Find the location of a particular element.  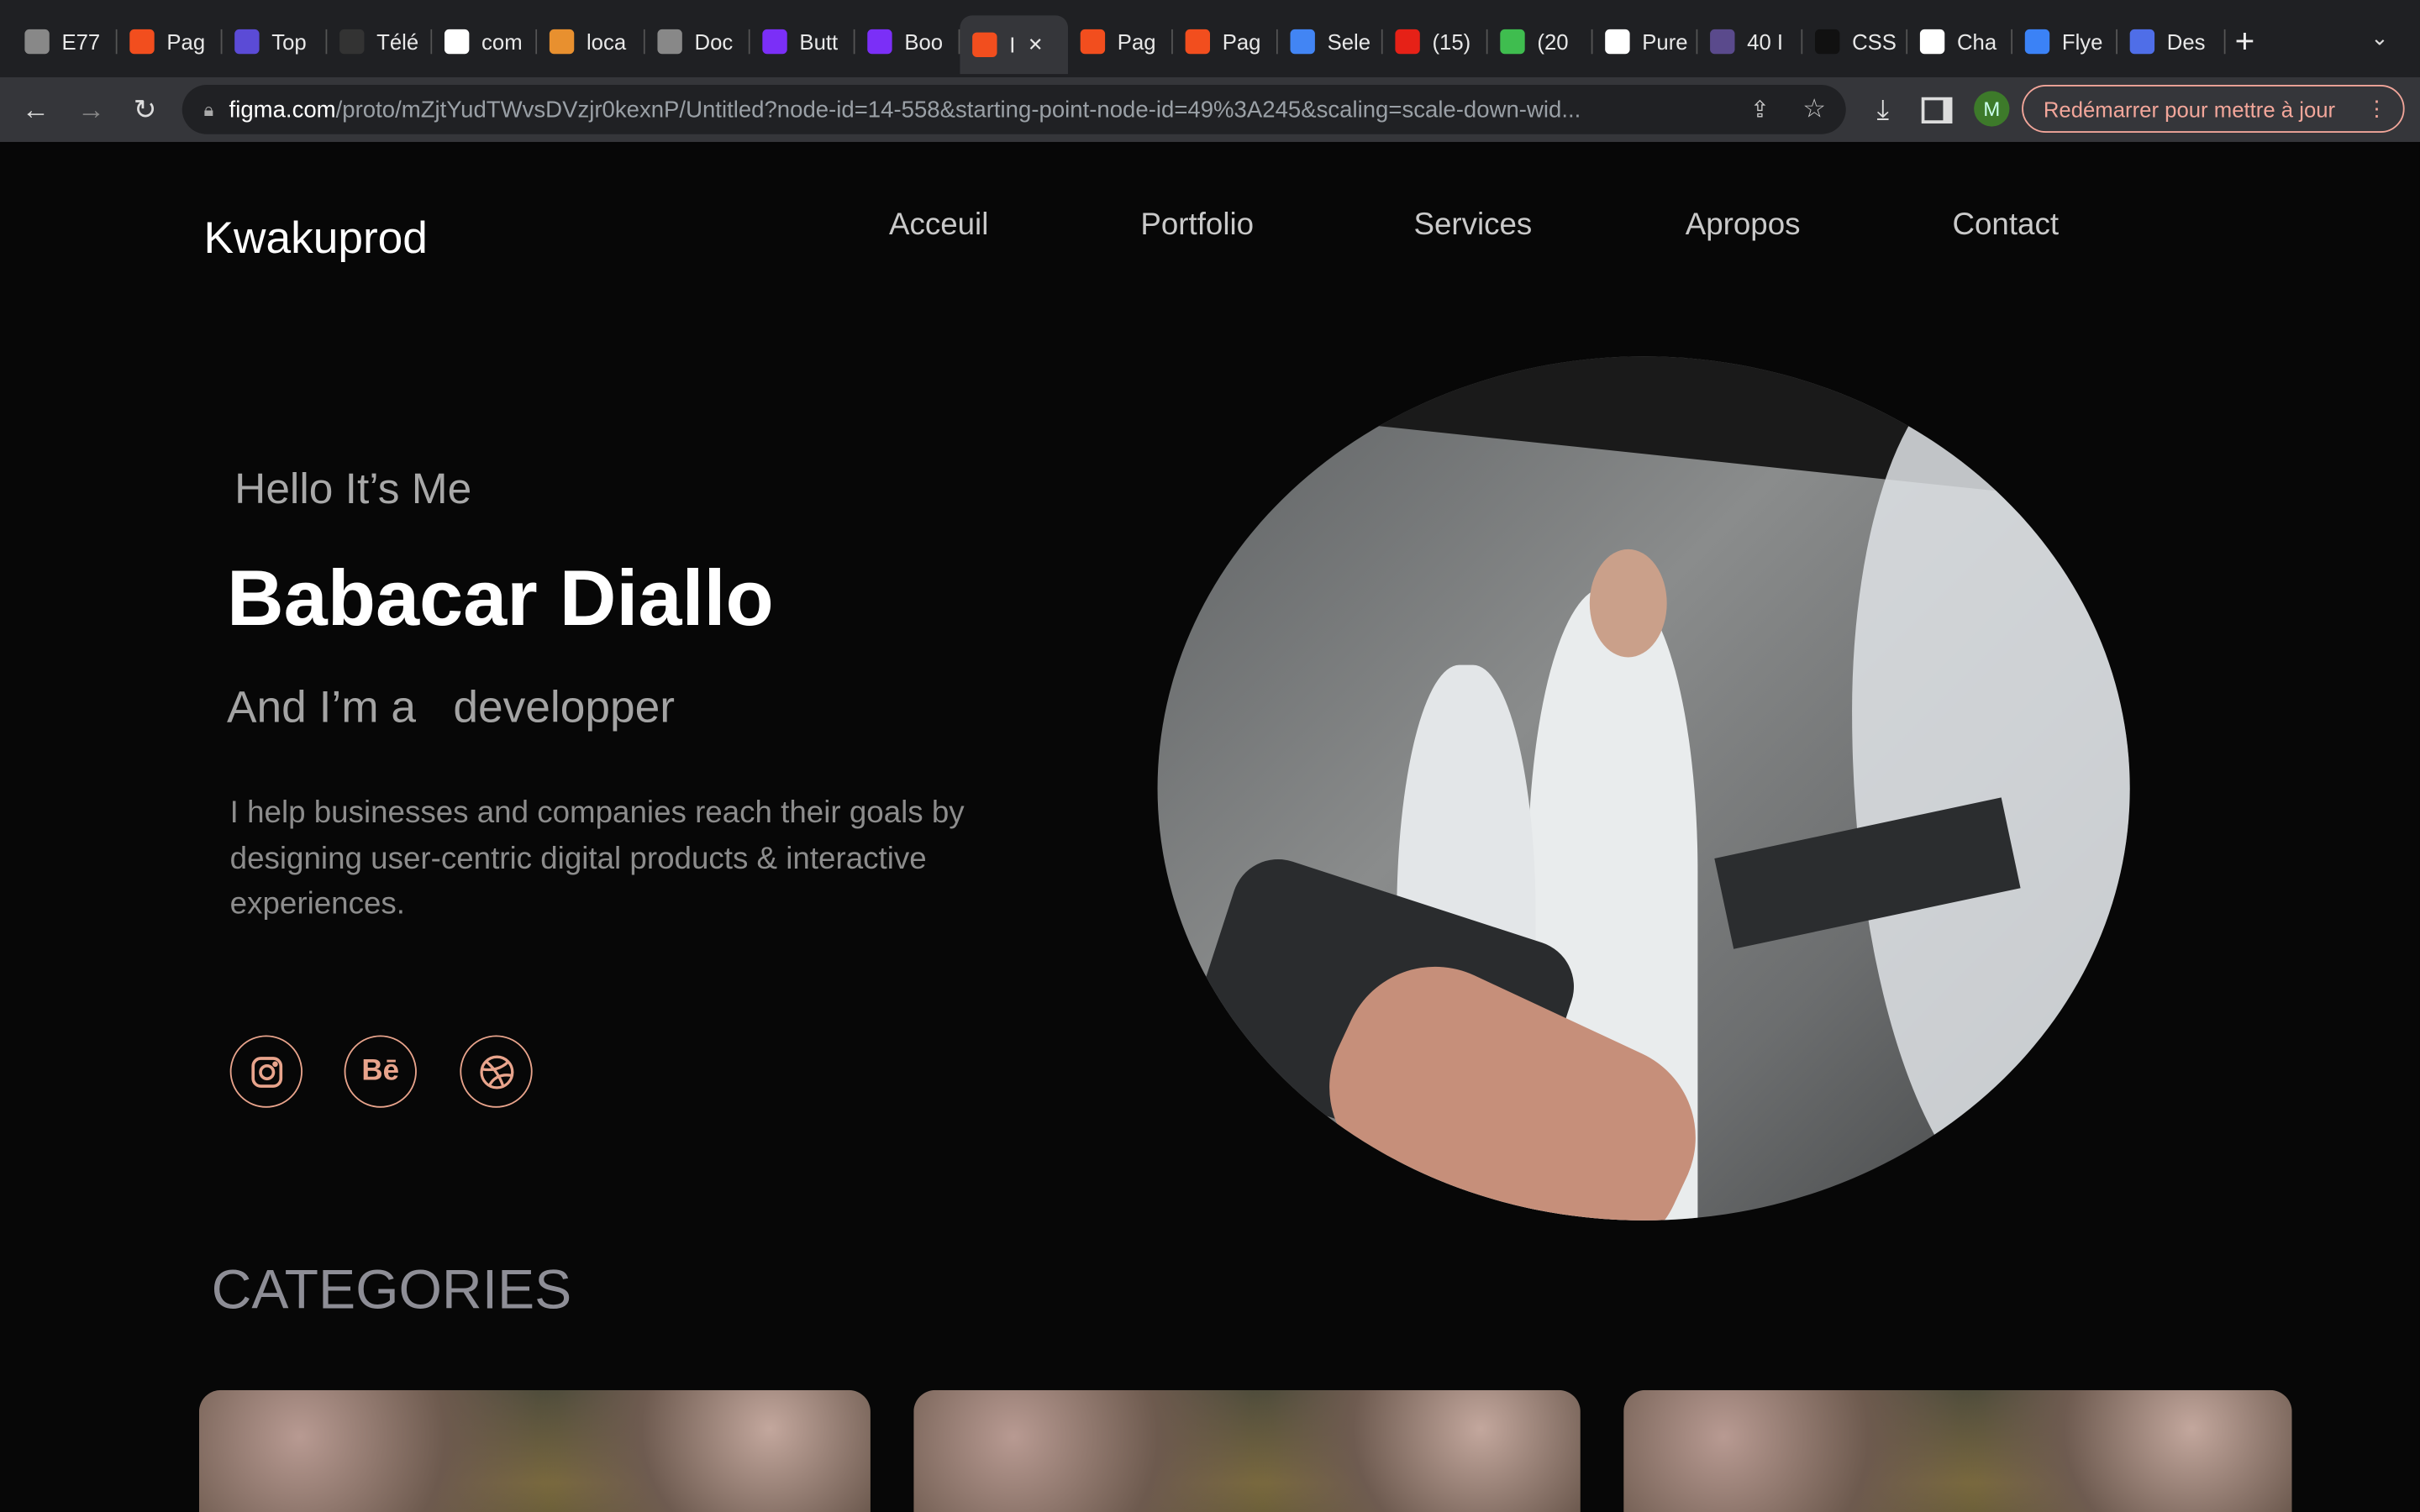

tab-title: com is located at coordinates (502, 42).